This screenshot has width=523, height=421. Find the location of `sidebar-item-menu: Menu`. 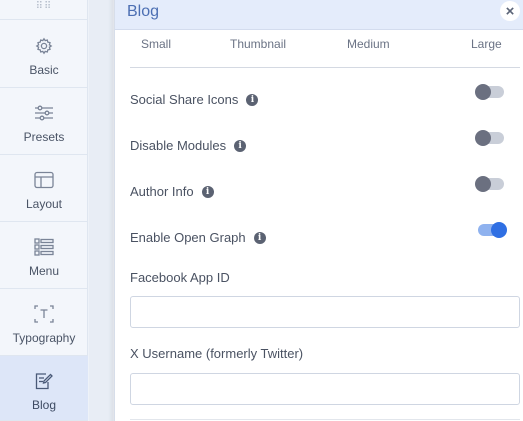

sidebar-item-menu: Menu is located at coordinates (44, 255).